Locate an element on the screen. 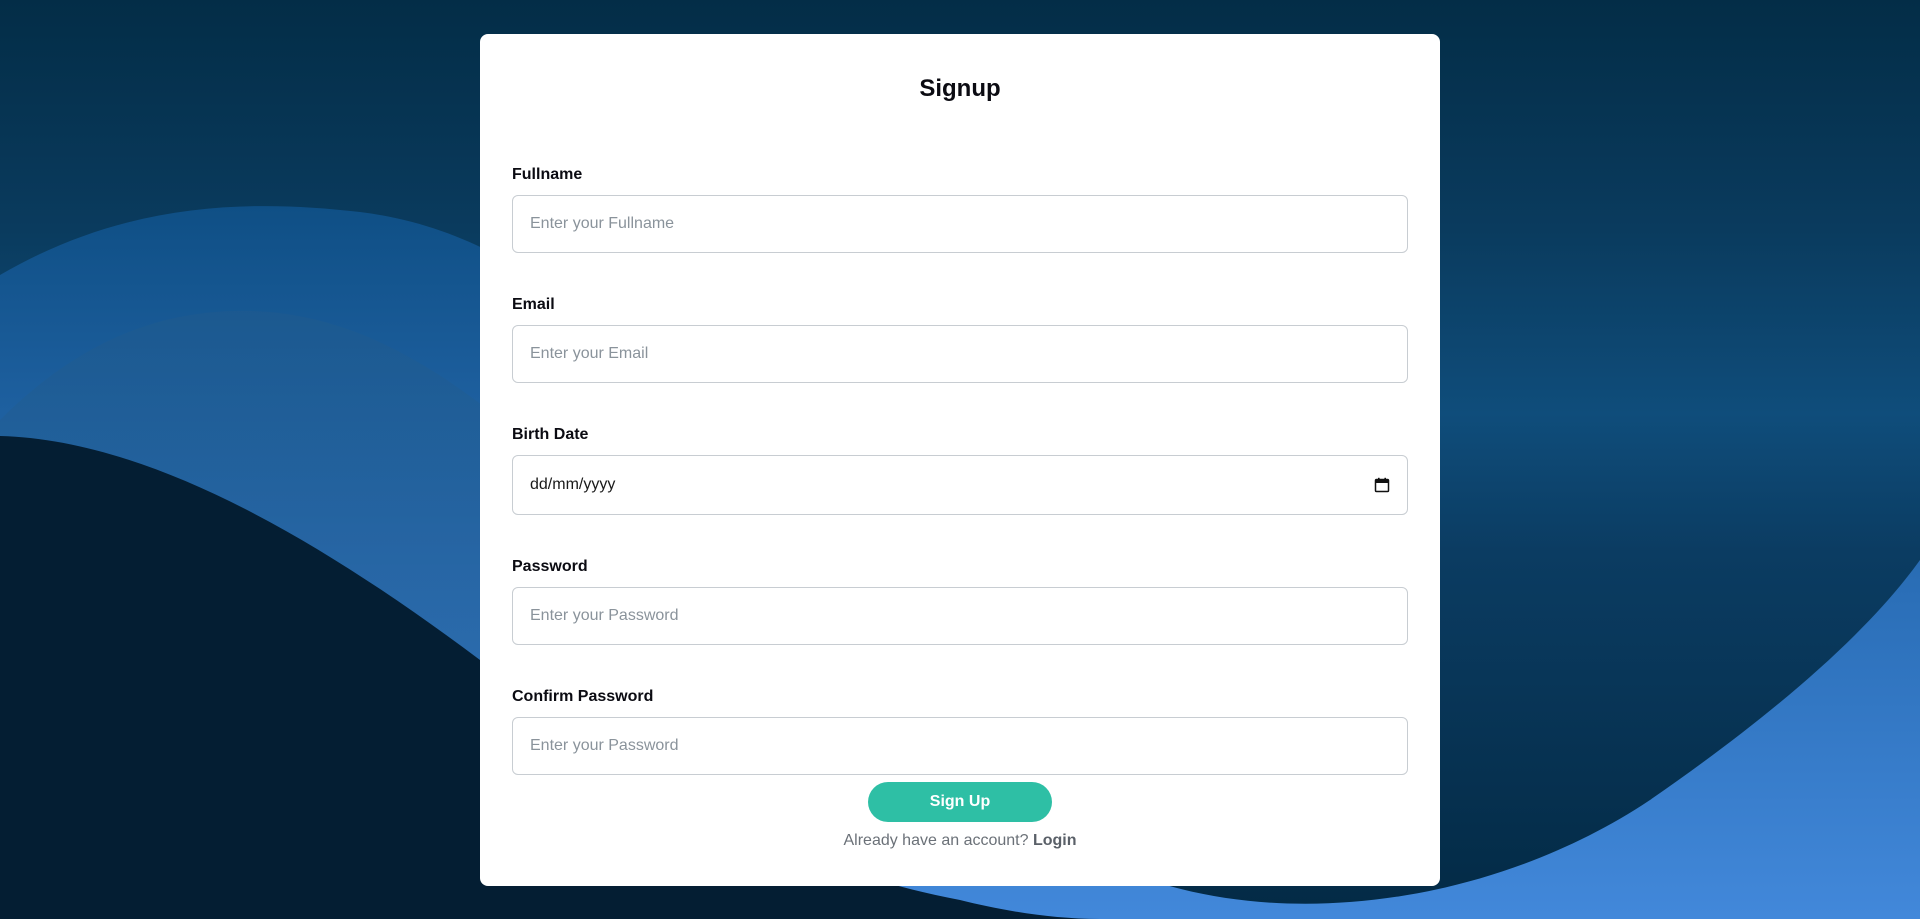 The width and height of the screenshot is (1920, 919). sign-up-button: Sign Up is located at coordinates (960, 802).